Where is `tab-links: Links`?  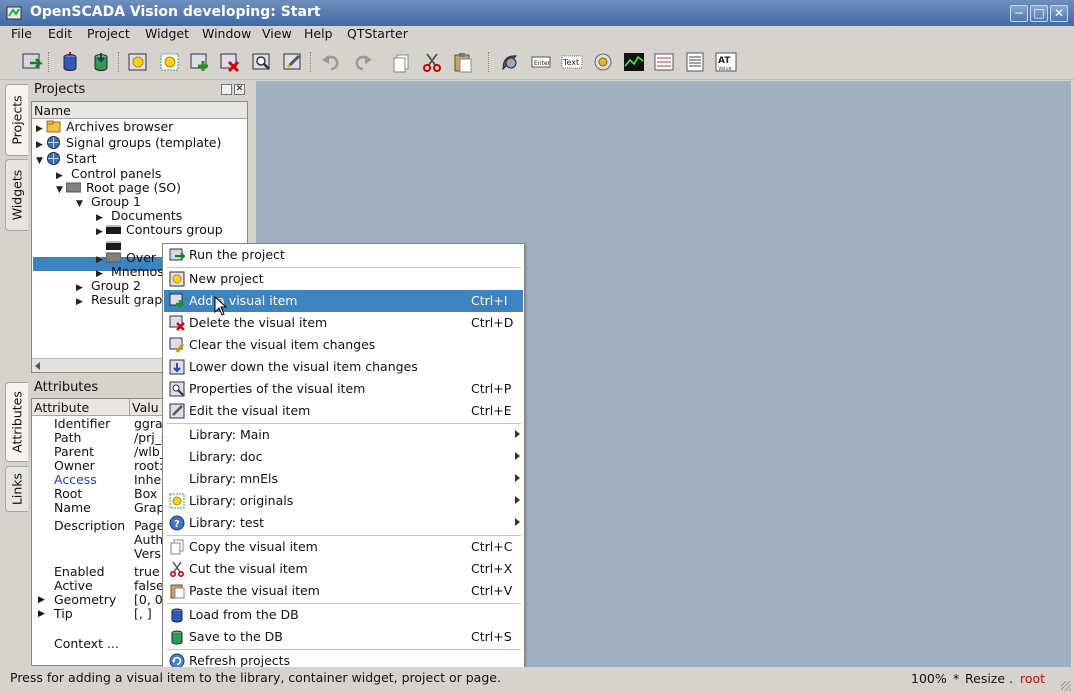 tab-links: Links is located at coordinates (16, 489).